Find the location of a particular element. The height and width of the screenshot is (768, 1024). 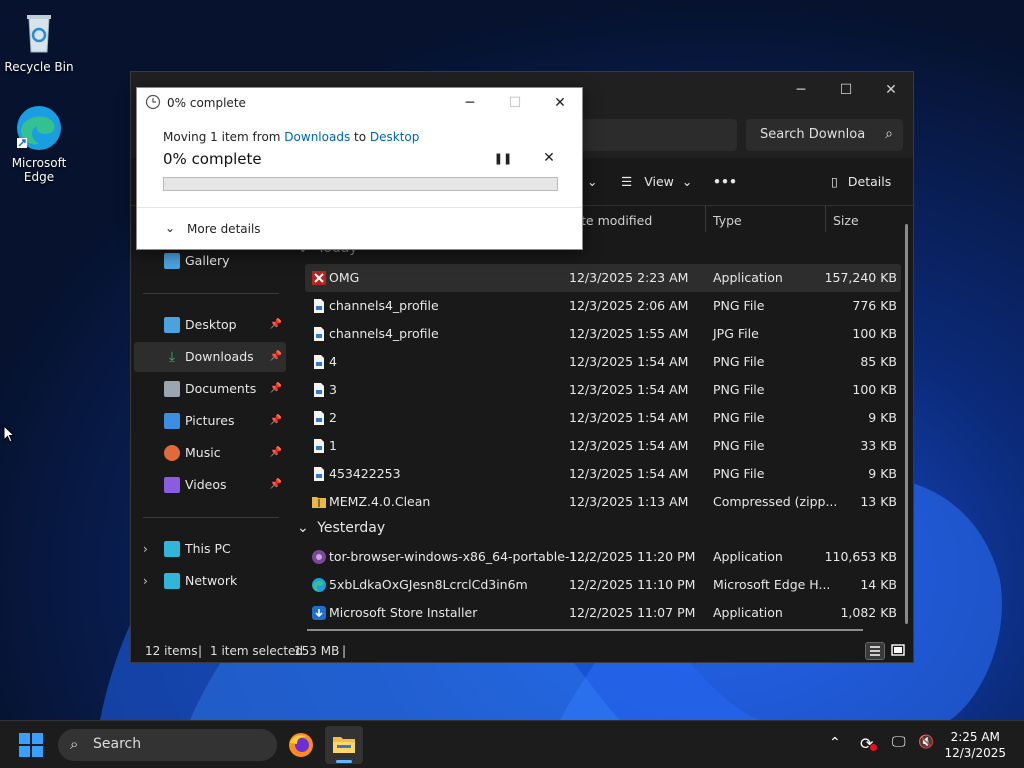

nav-item-documents: Documents 📌 is located at coordinates (210, 389).